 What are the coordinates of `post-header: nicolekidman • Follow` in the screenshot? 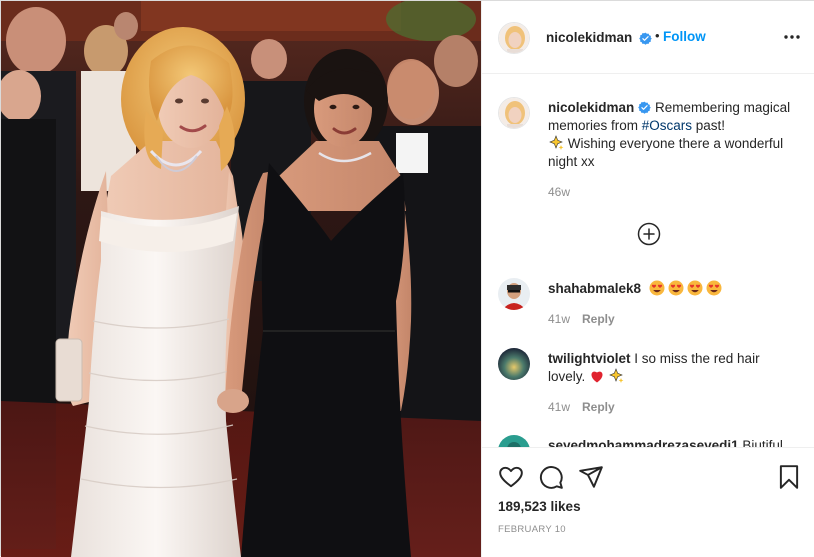 It's located at (648, 37).